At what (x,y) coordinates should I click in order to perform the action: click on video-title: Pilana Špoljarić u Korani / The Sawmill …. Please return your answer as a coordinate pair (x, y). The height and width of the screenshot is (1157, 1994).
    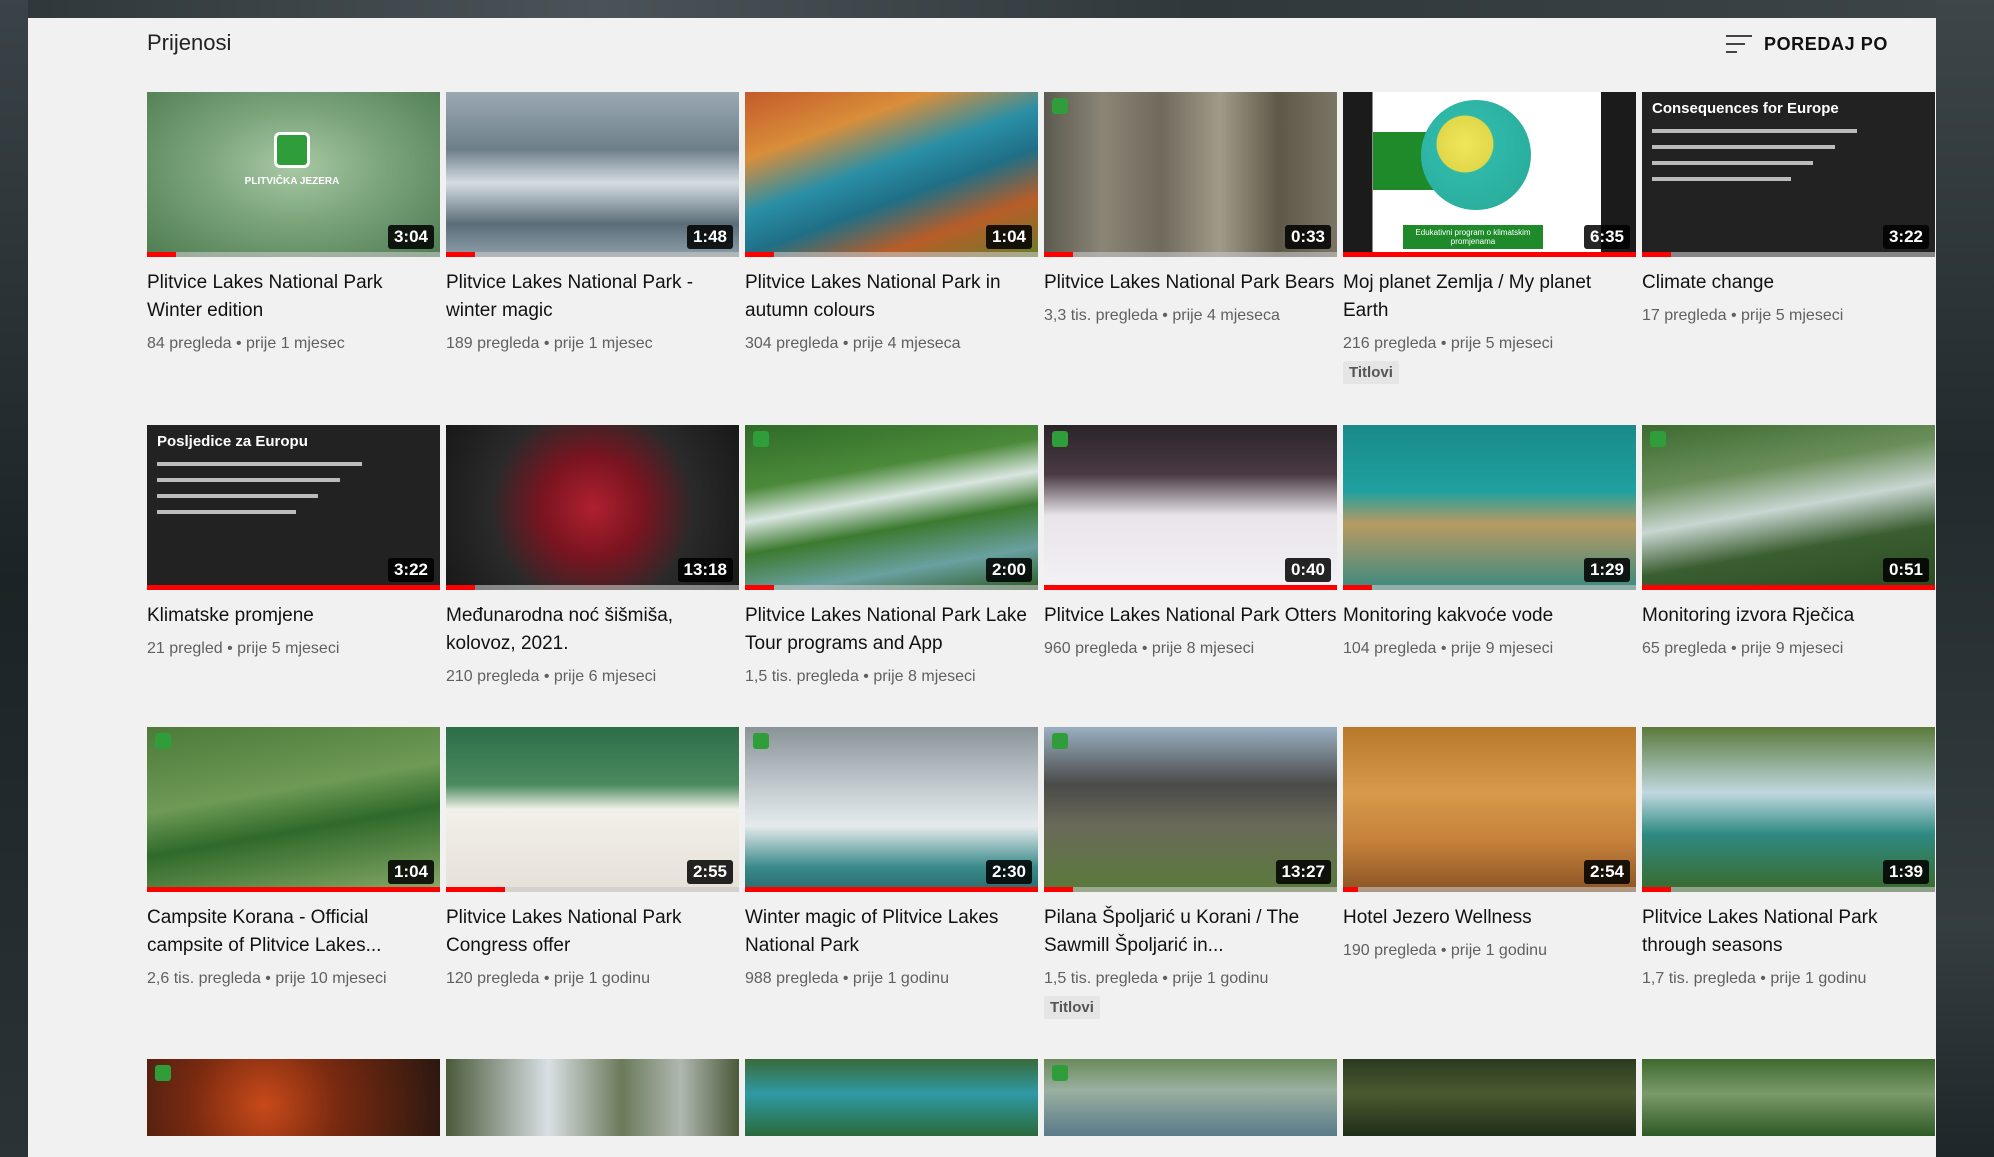
    Looking at the image, I should click on (1190, 932).